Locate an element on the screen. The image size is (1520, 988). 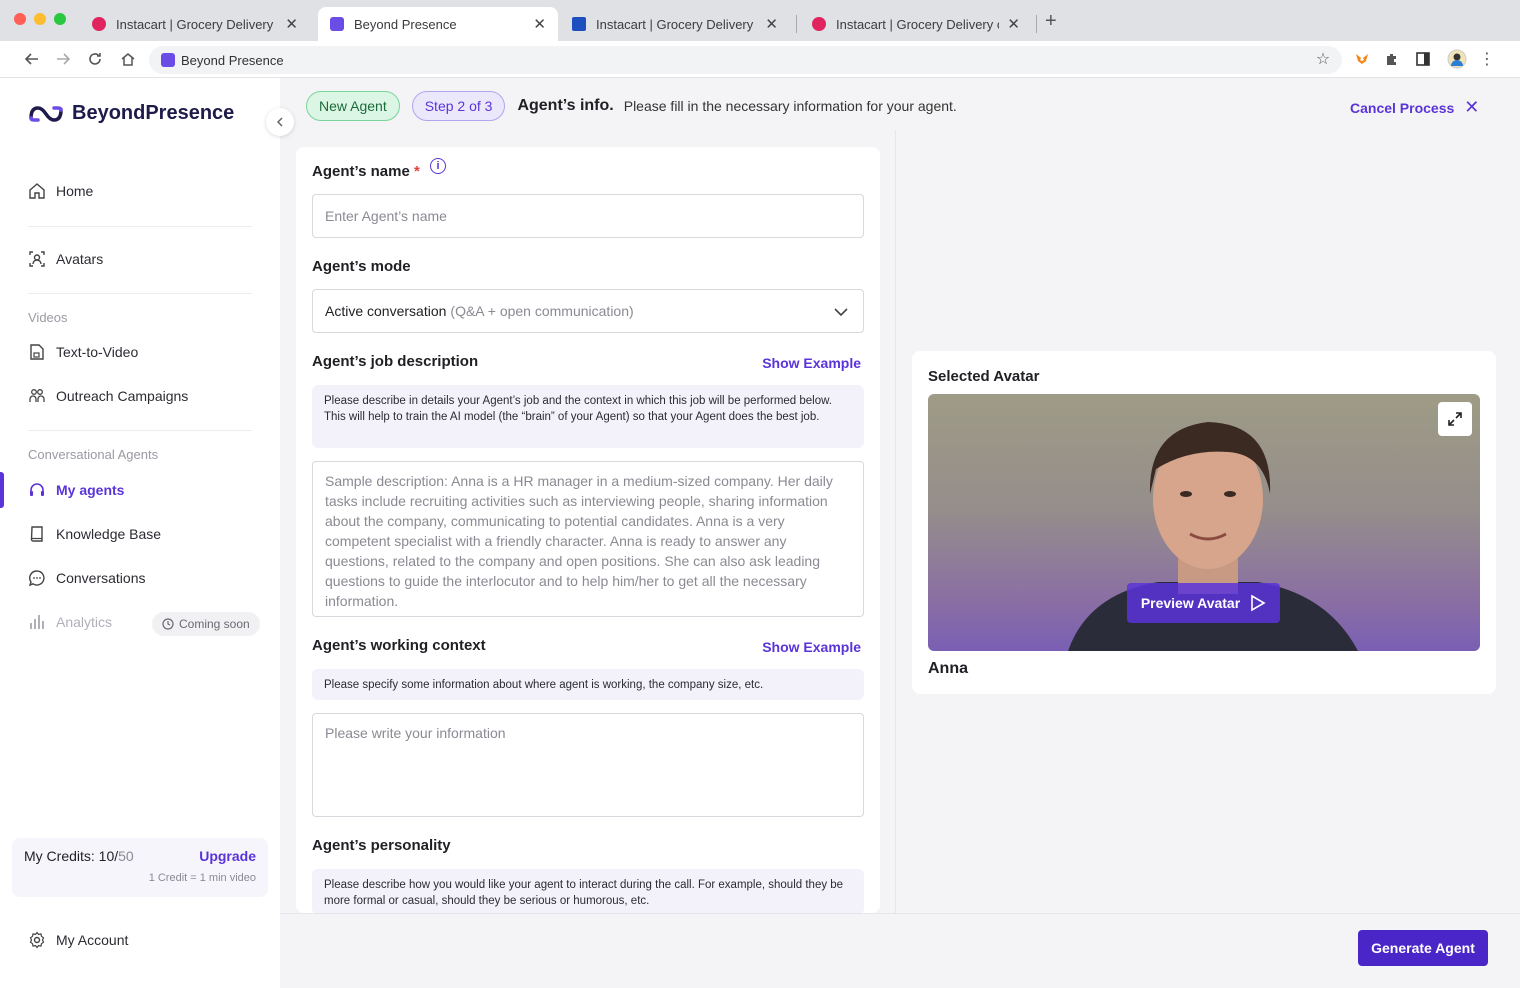
browser-tab-active: Beyond Presence ✕ is located at coordinates (438, 24).